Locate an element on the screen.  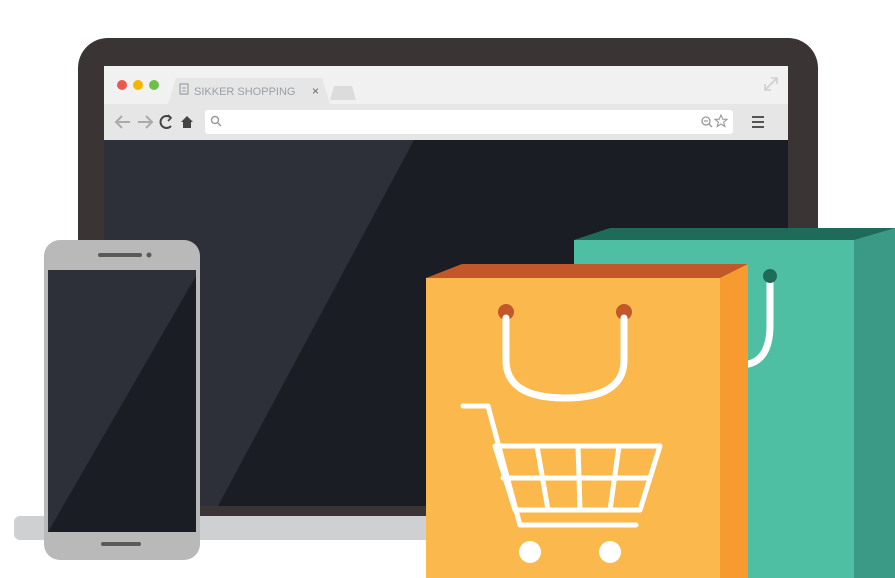
teal-bag-top-fold is located at coordinates (734, 234).